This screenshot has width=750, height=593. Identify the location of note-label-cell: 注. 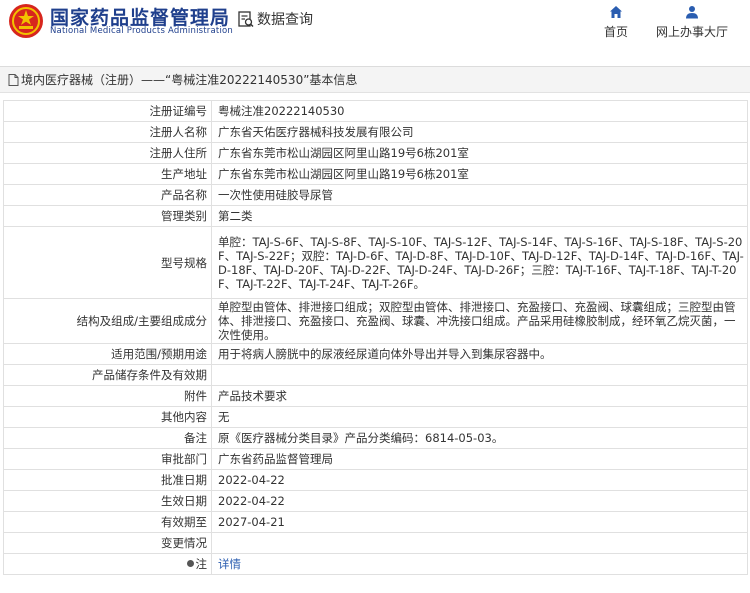
(107, 564).